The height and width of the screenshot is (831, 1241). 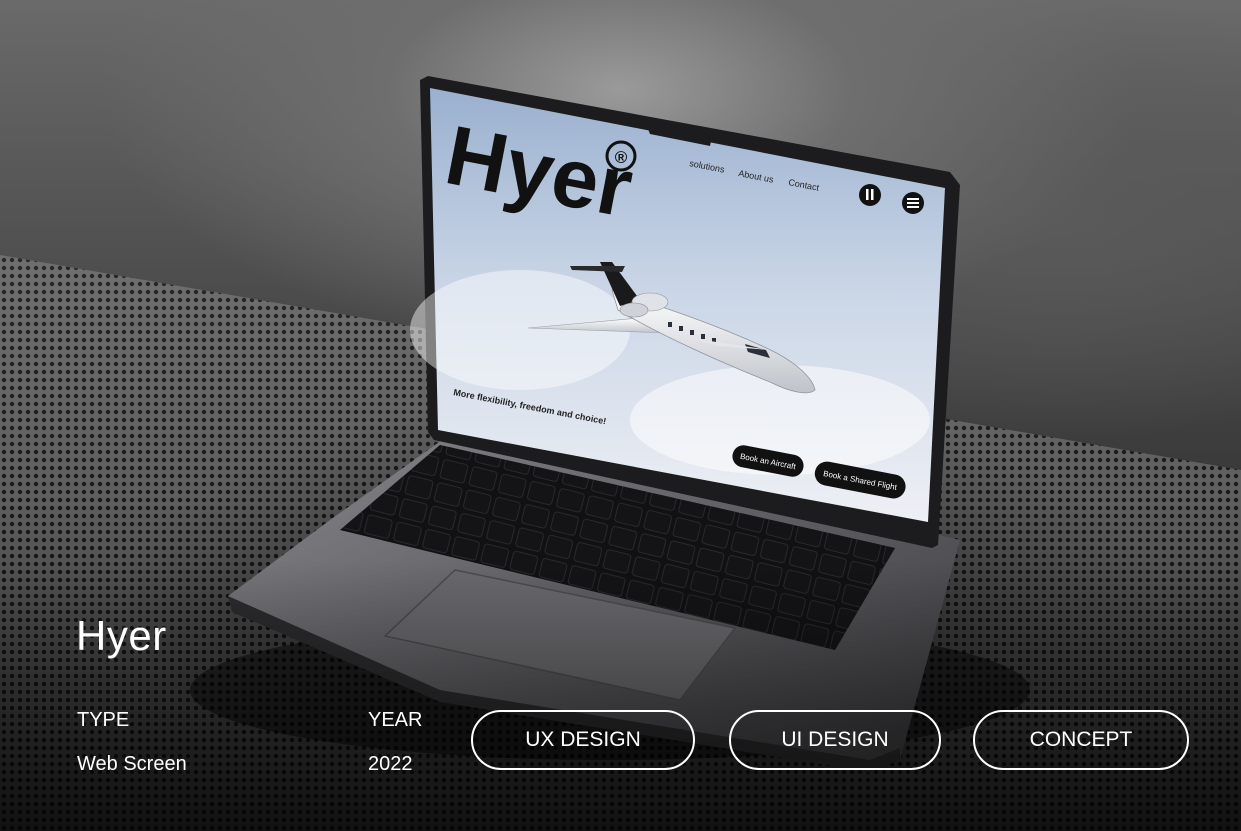 What do you see at coordinates (103, 720) in the screenshot?
I see `type-label: TYPE` at bounding box center [103, 720].